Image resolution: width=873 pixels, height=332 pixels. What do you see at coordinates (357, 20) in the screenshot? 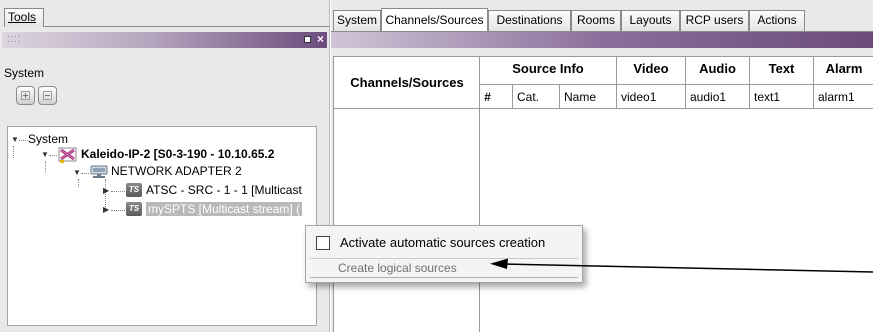
I see `tab-system: System` at bounding box center [357, 20].